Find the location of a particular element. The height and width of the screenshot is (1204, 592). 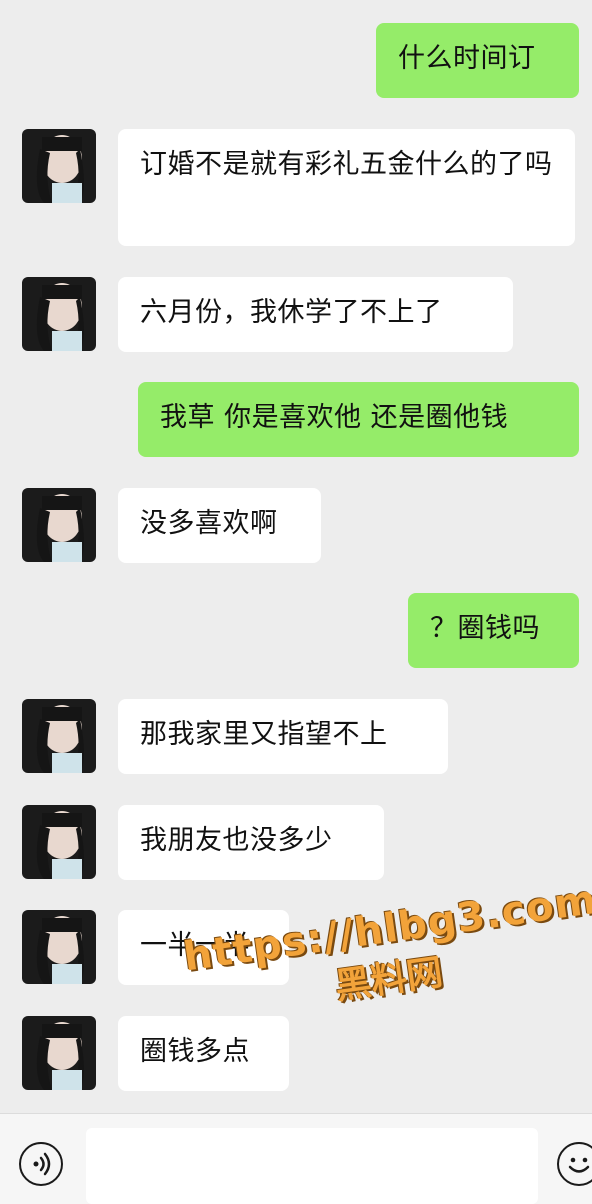

message-bubble-received: 一半一半 is located at coordinates (203, 947).